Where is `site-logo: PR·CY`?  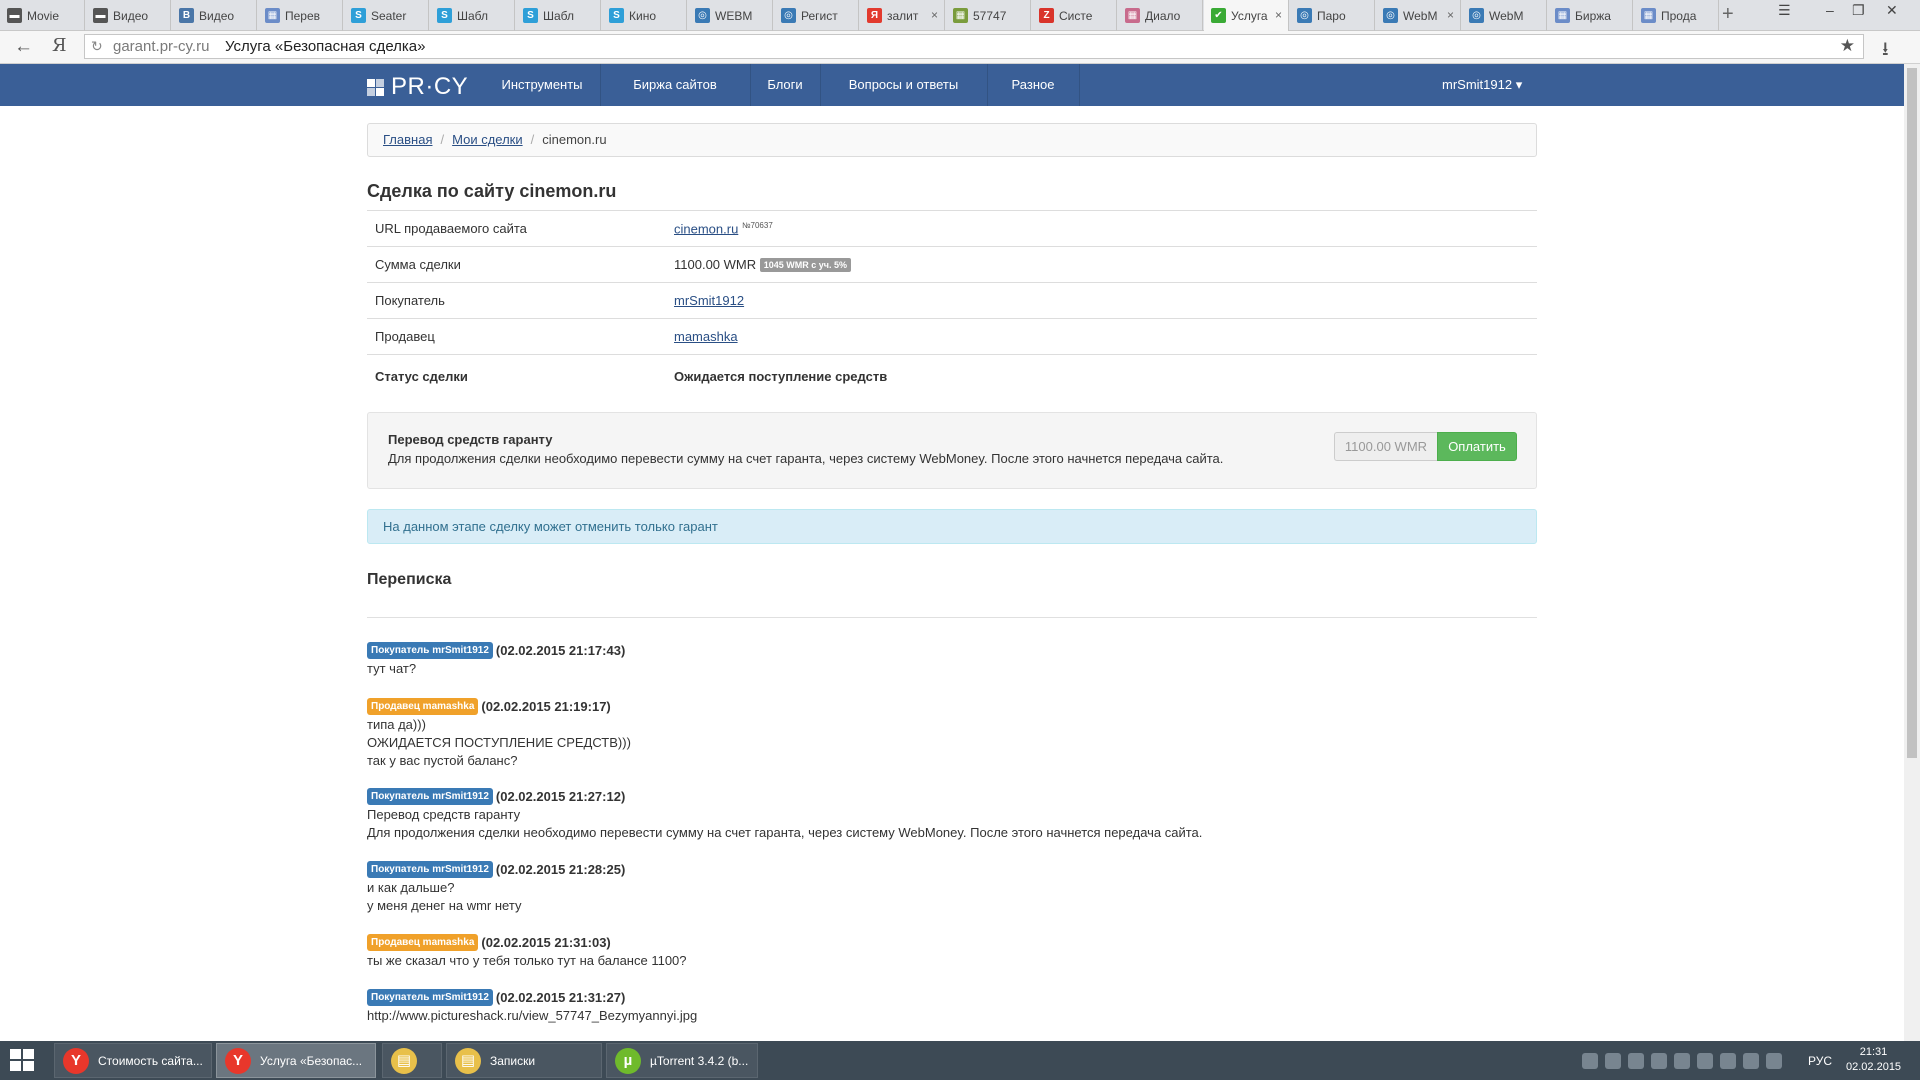 site-logo: PR·CY is located at coordinates (417, 87).